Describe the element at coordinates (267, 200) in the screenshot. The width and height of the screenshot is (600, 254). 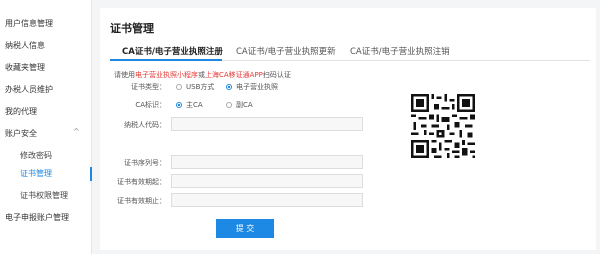
I see `valid-to-input` at that location.